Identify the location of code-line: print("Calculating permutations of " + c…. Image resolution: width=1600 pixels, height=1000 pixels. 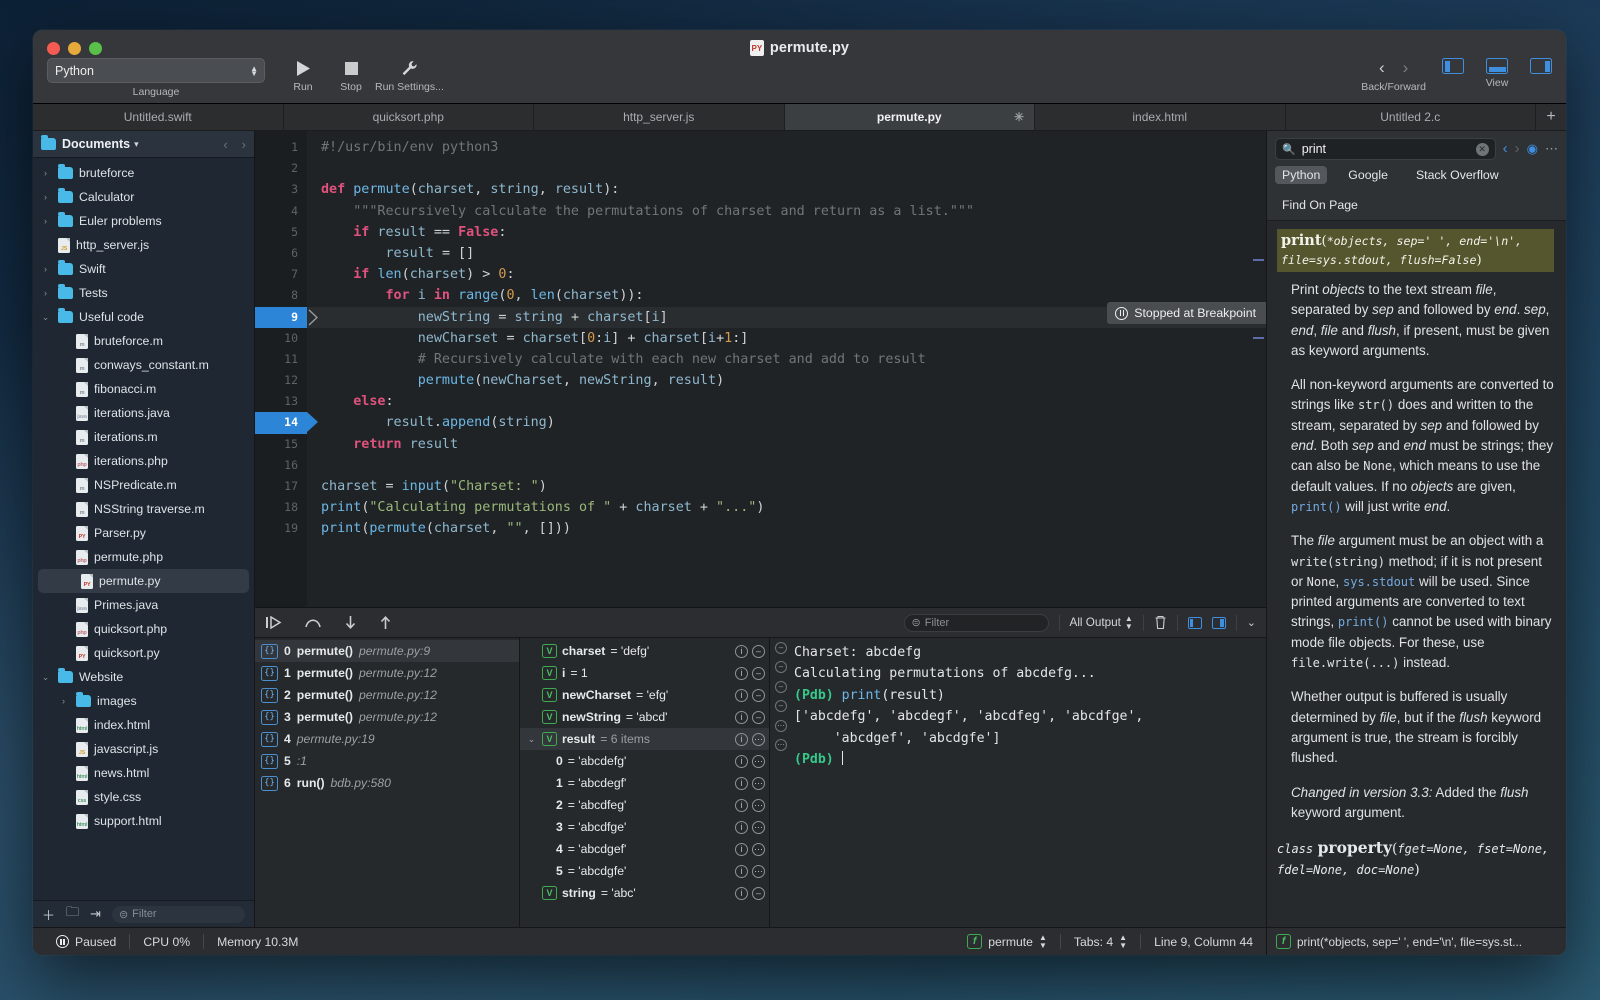
(786, 507).